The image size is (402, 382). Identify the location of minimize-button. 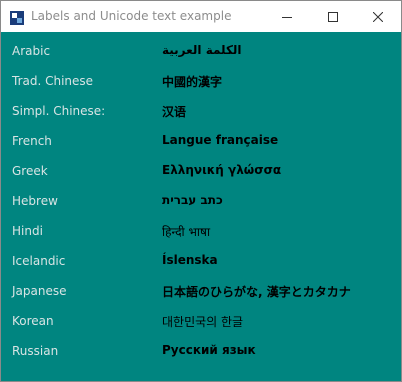
(287, 16).